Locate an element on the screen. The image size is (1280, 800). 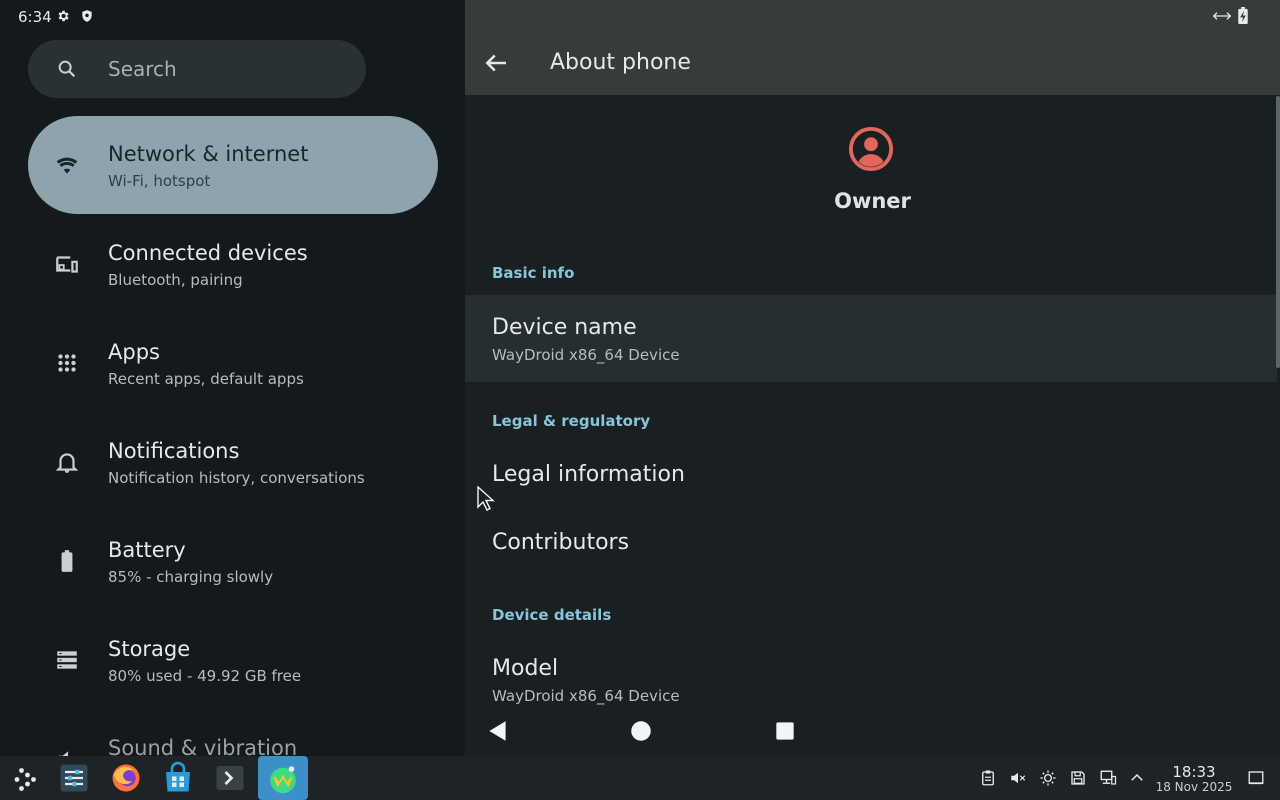
contributors-row: Contributors is located at coordinates (871, 544).